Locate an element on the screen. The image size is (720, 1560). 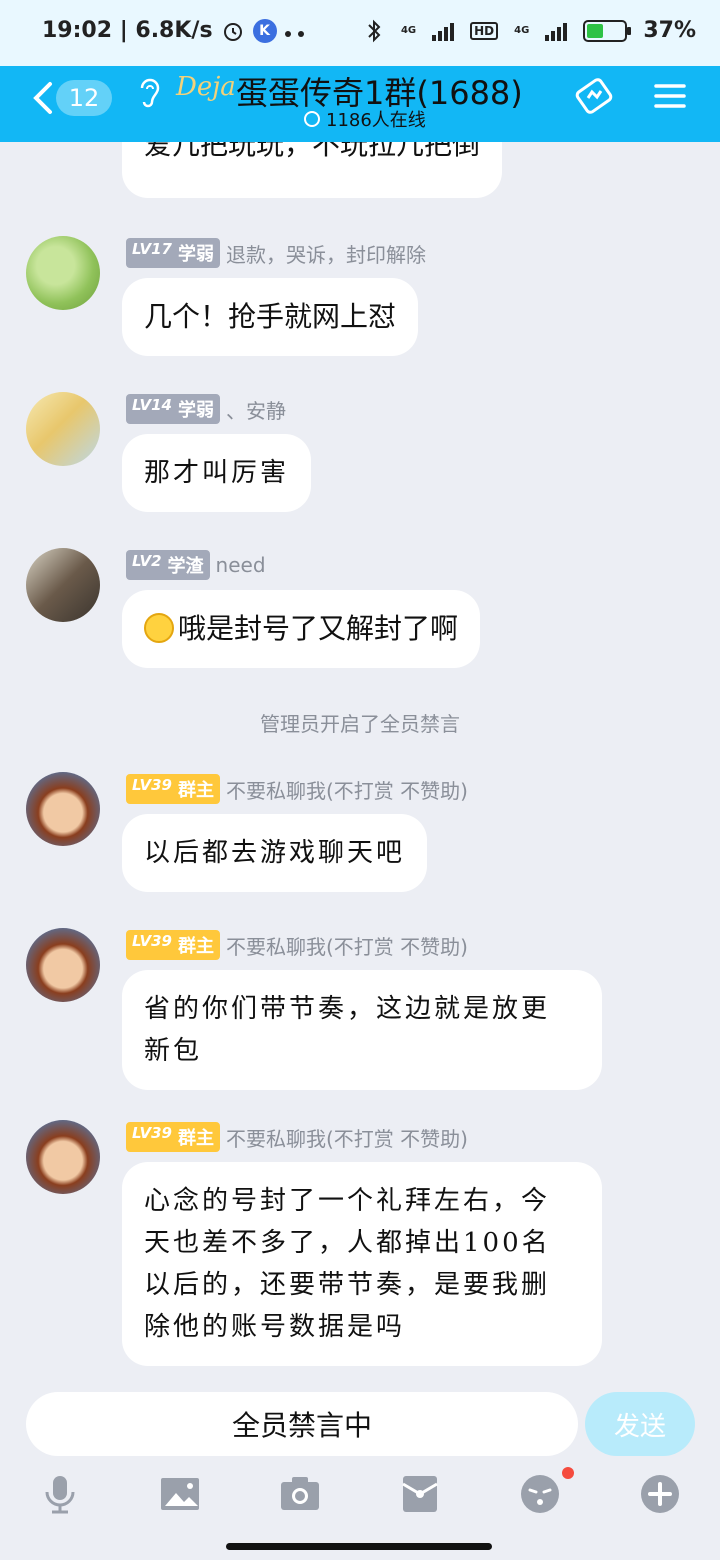
ear-icon is located at coordinates (150, 92).